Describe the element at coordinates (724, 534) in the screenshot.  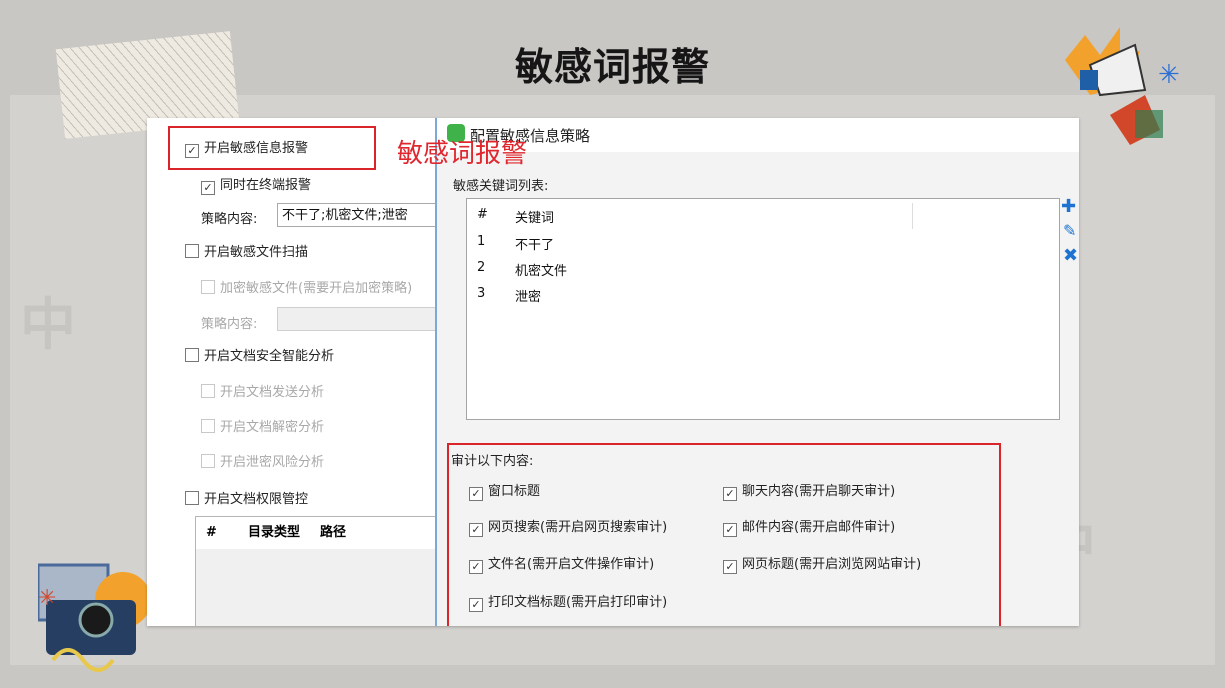
I see `highlight-box-audit` at that location.